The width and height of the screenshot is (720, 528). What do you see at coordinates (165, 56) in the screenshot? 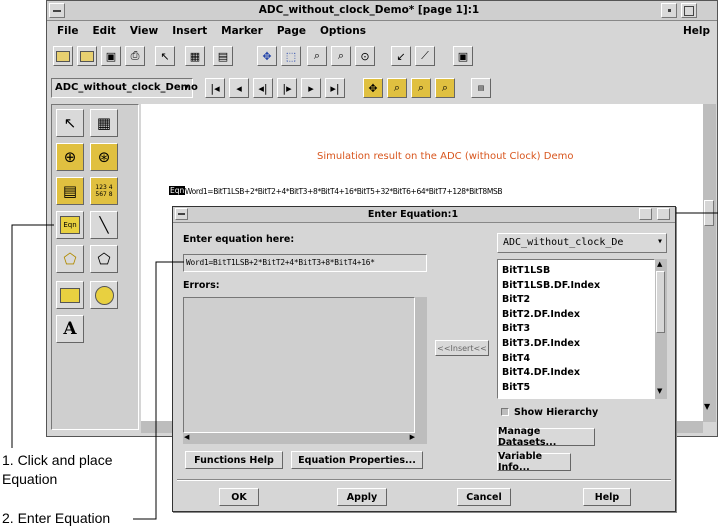
I see `select-arrow-icon: ↖` at bounding box center [165, 56].